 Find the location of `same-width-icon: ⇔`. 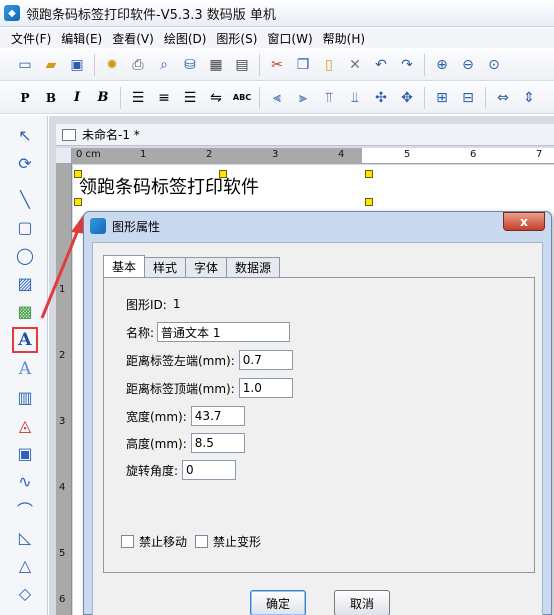

same-width-icon: ⇔ is located at coordinates (503, 98).